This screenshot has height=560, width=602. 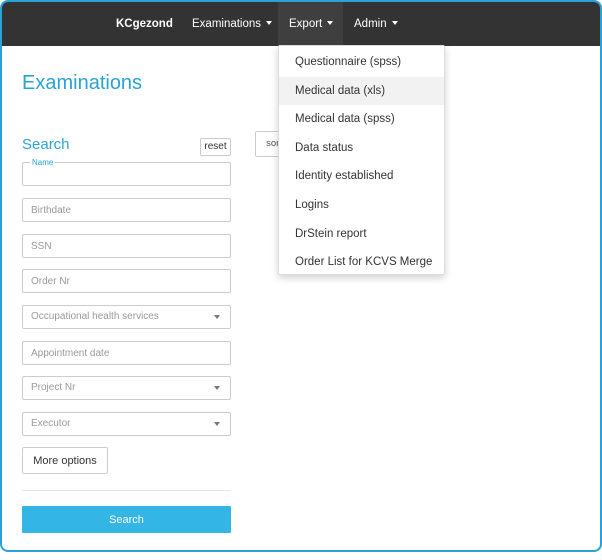 I want to click on search-button: Search, so click(x=126, y=519).